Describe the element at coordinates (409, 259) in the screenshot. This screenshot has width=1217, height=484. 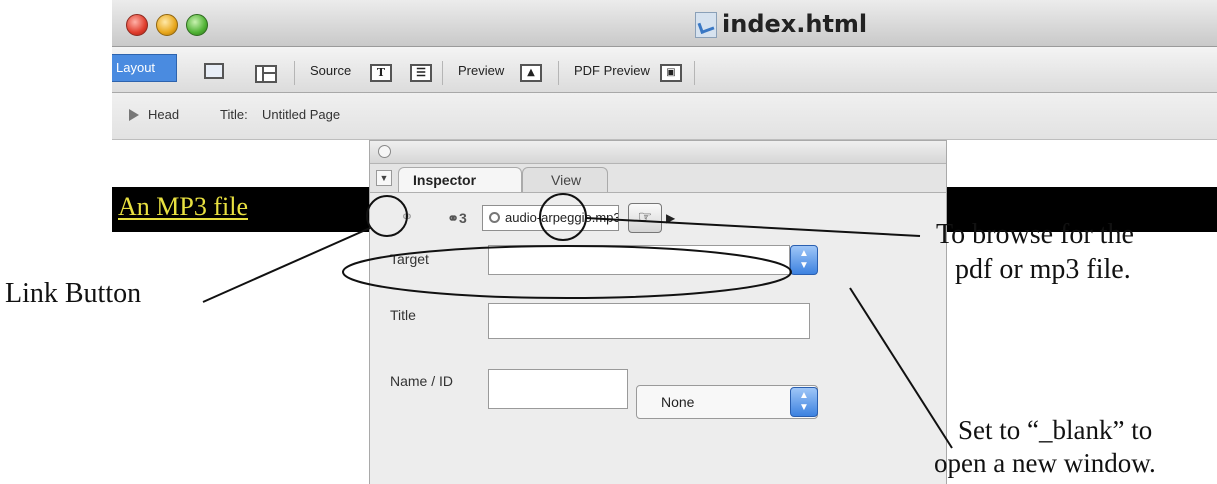
I see `target-label: Target` at that location.